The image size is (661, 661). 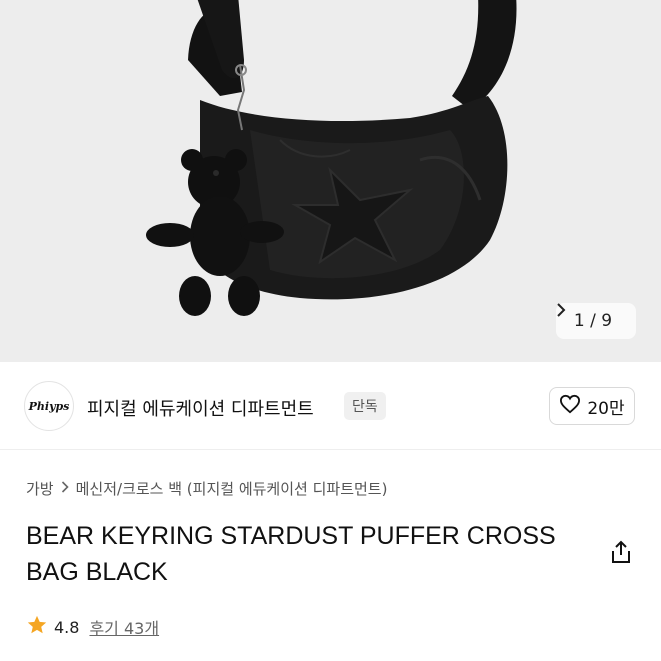 What do you see at coordinates (365, 406) in the screenshot?
I see `exclusive-badge: 단독` at bounding box center [365, 406].